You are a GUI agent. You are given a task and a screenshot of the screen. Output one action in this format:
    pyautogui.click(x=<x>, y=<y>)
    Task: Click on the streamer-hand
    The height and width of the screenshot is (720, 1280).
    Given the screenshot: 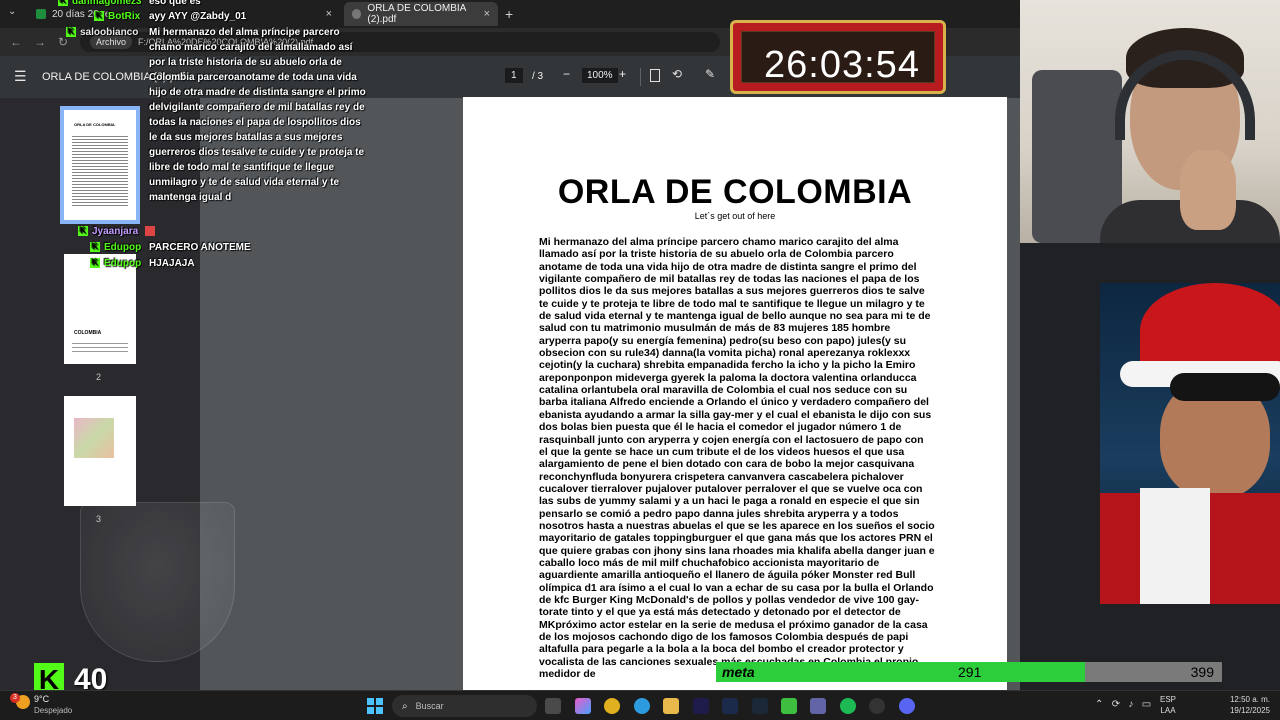 What is the action you would take?
    pyautogui.click(x=1208, y=190)
    